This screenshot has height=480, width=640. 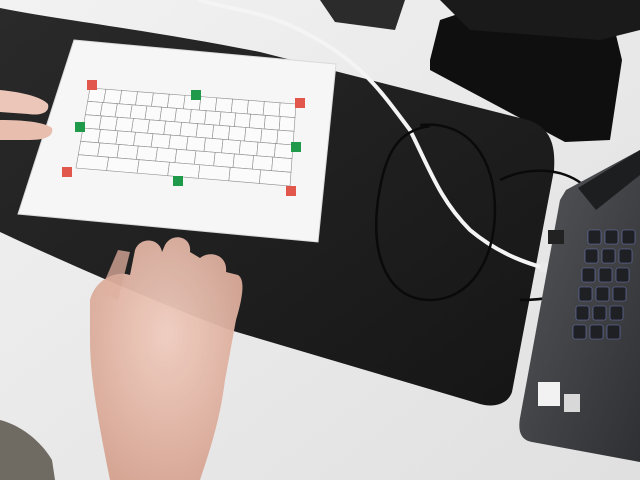 What do you see at coordinates (572, 403) in the screenshot?
I see `laptop-sticker-small` at bounding box center [572, 403].